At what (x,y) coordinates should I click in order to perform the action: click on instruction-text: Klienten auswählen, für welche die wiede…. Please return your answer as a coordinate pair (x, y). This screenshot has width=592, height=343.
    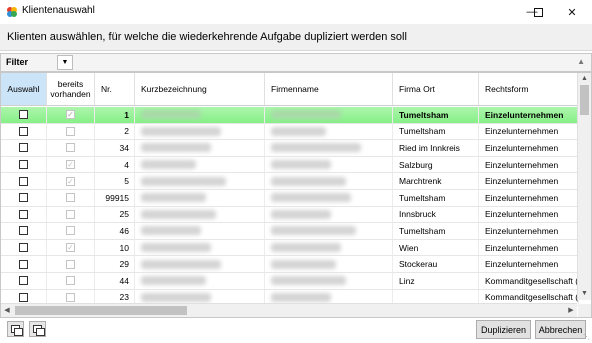
    Looking at the image, I should click on (207, 37).